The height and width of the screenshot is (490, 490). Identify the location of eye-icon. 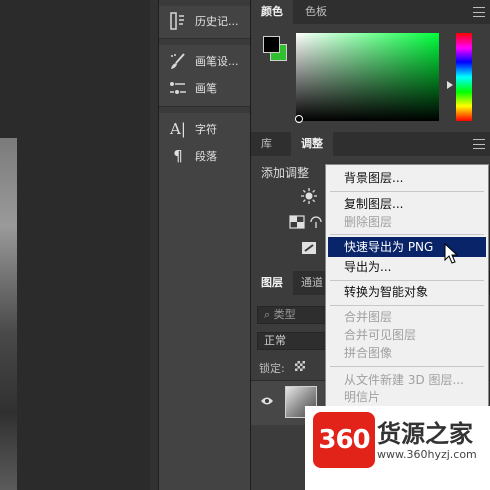
(267, 402).